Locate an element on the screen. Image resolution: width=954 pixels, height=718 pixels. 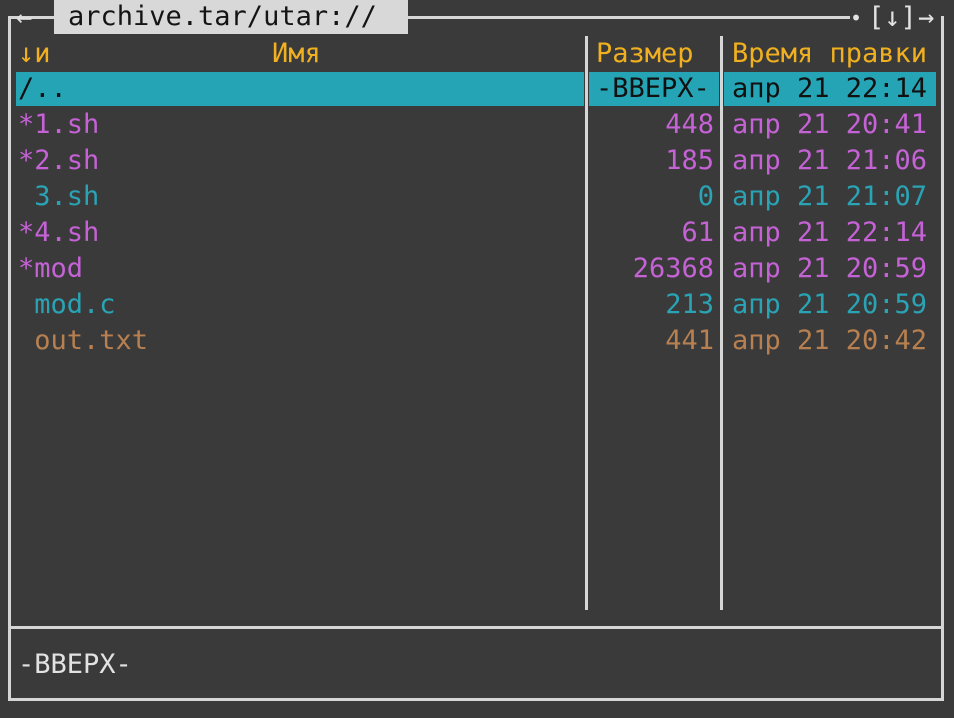
file-row: *2.sh 185 апр 21 21:06 is located at coordinates (477, 161).